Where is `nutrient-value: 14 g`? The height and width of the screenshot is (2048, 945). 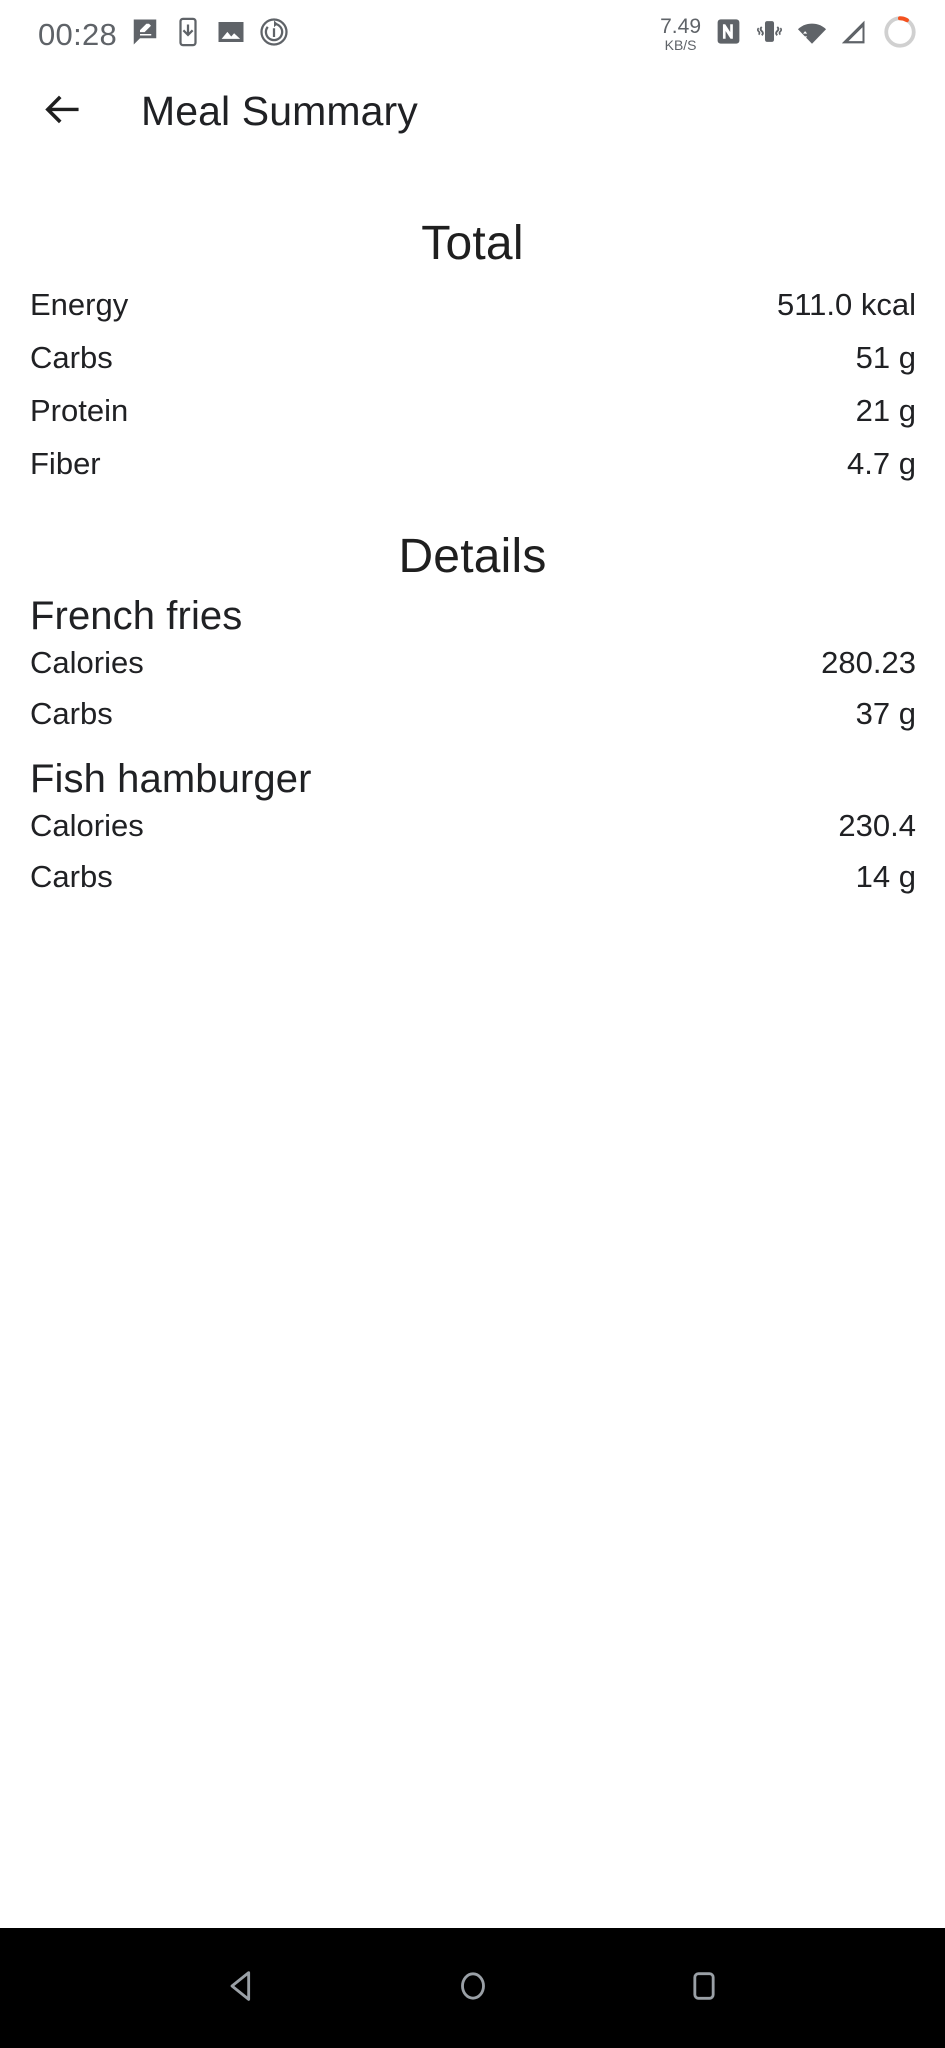
nutrient-value: 14 g is located at coordinates (885, 876).